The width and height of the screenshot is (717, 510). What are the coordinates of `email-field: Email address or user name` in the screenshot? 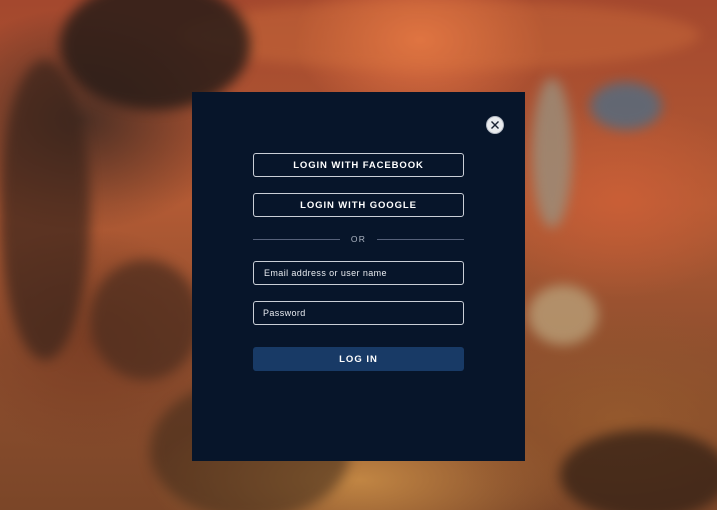 It's located at (358, 273).